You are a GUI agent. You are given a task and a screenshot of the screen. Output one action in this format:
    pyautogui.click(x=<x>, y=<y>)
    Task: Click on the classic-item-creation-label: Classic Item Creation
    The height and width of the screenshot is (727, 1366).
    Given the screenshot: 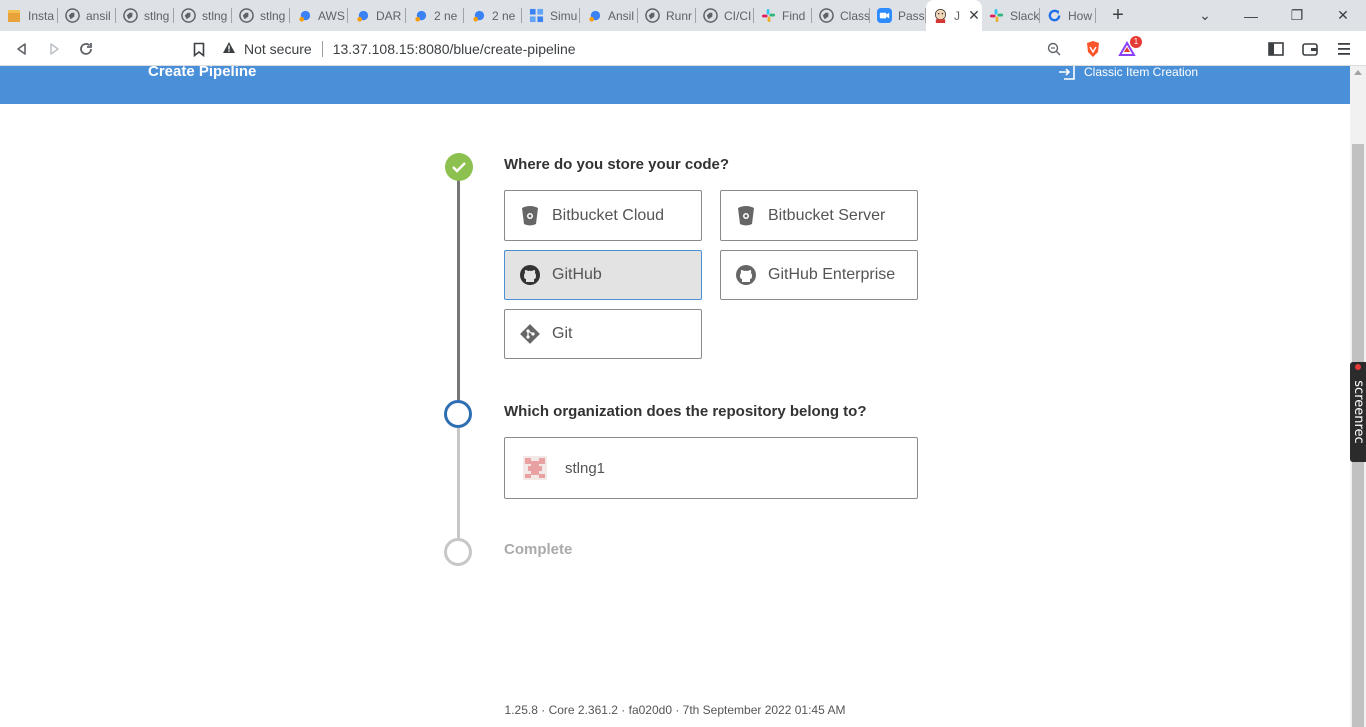 What is the action you would take?
    pyautogui.click(x=1141, y=72)
    